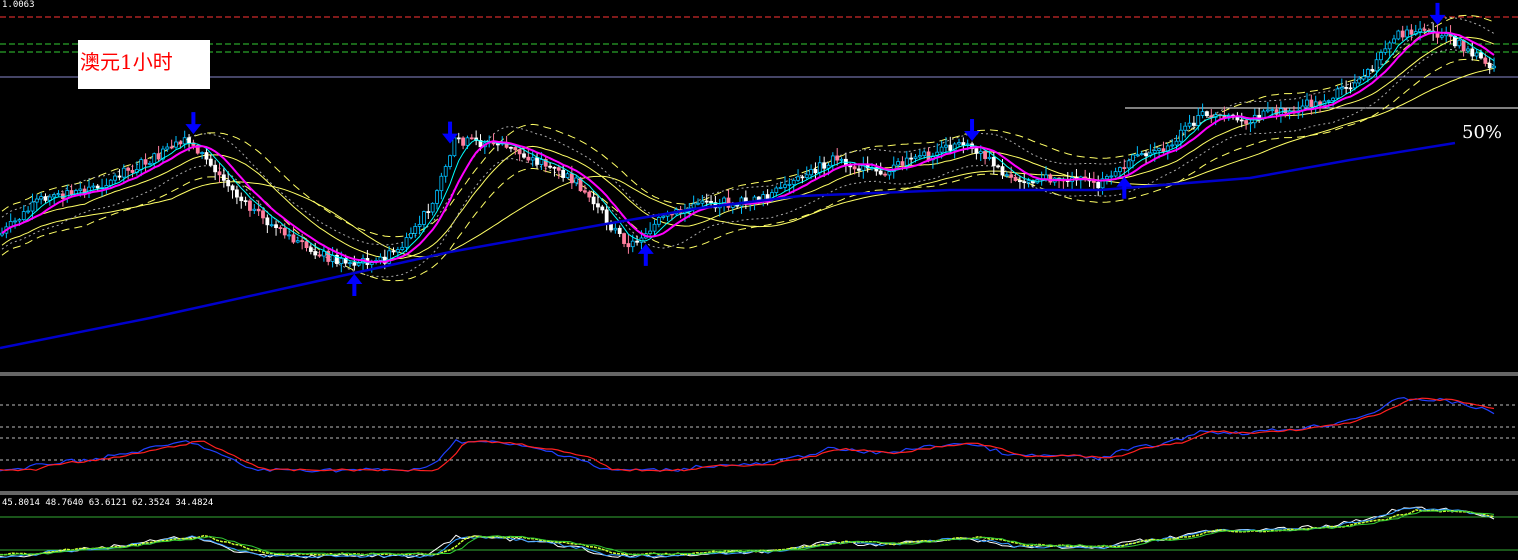 Image resolution: width=1518 pixels, height=560 pixels. What do you see at coordinates (1482, 132) in the screenshot?
I see `fib-level-label: 50%` at bounding box center [1482, 132].